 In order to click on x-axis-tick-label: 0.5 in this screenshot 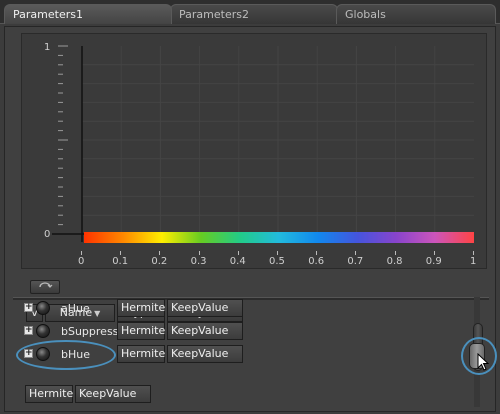, I will do `click(277, 261)`.